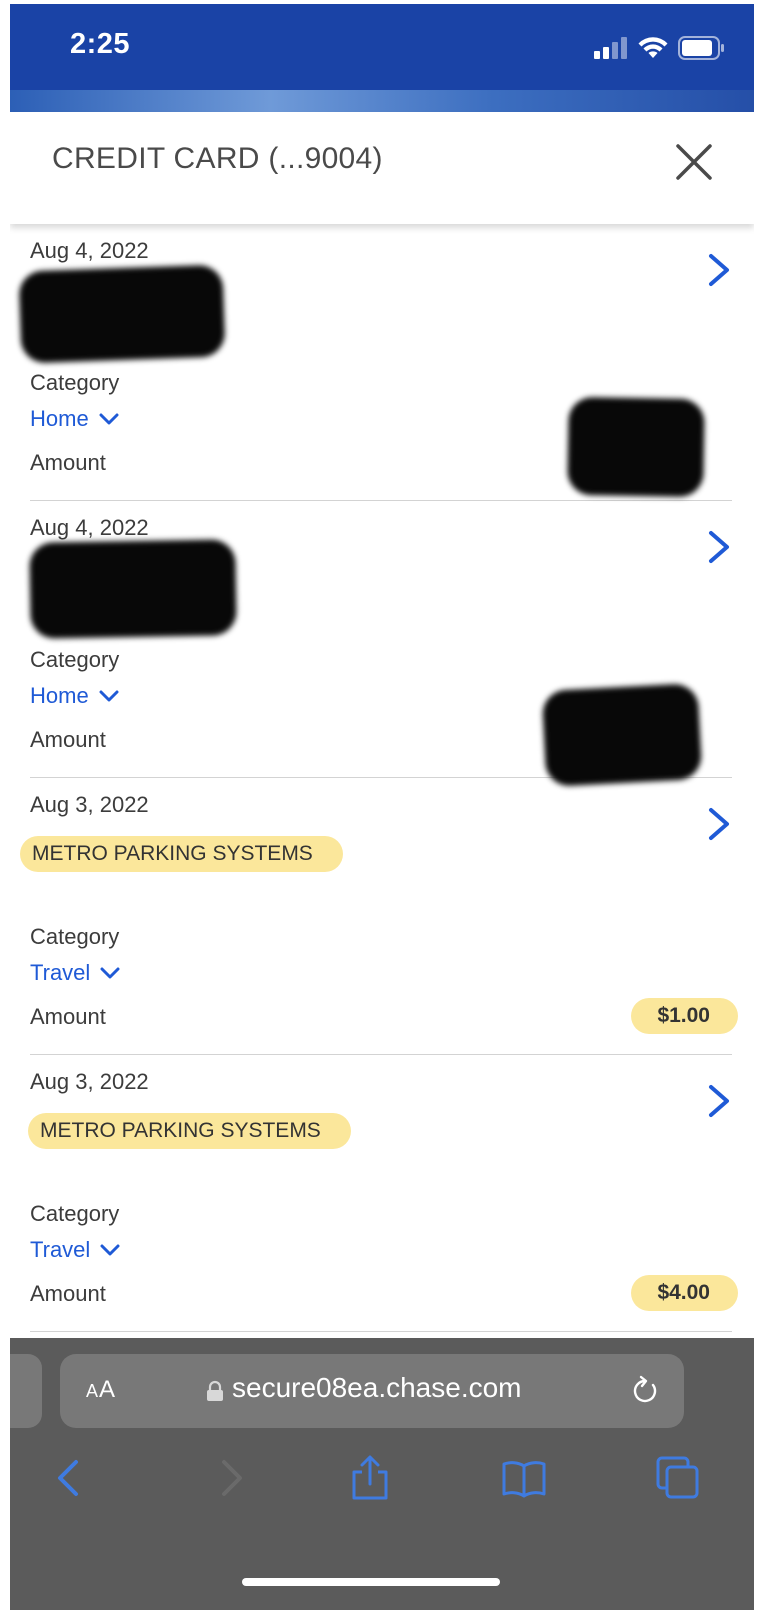 The height and width of the screenshot is (1610, 761). I want to click on browser-nav-row, so click(382, 1482).